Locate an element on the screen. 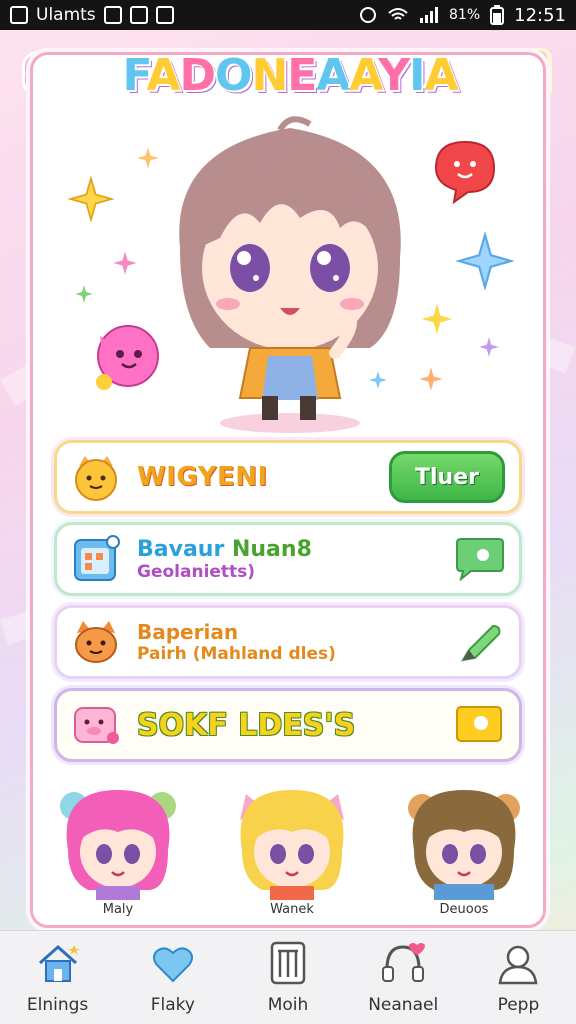 This screenshot has width=576, height=1024. bottom-nav: Elnings Flaky Moih Neanael Pepp is located at coordinates (288, 977).